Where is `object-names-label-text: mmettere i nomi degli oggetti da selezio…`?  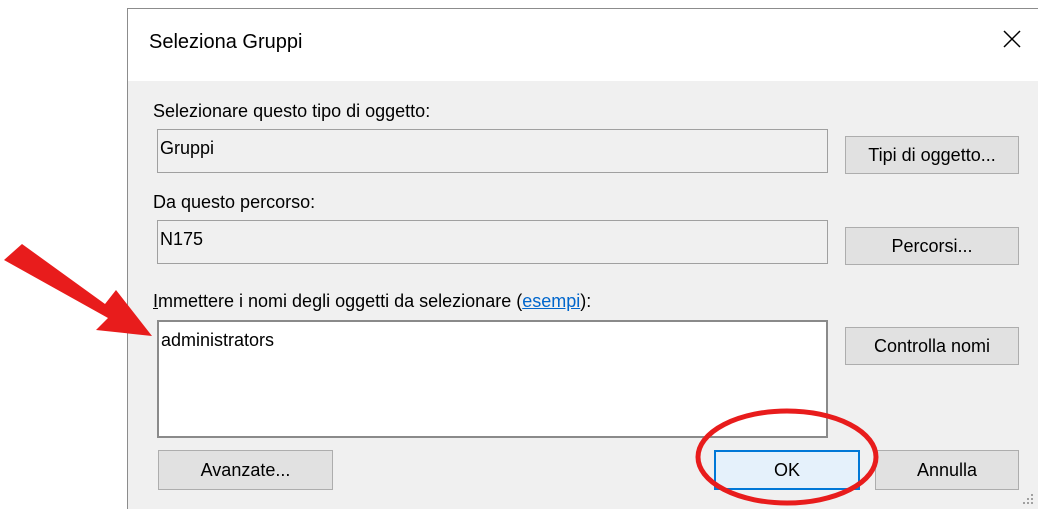 object-names-label-text: mmettere i nomi degli oggetti da selezio… is located at coordinates (340, 301).